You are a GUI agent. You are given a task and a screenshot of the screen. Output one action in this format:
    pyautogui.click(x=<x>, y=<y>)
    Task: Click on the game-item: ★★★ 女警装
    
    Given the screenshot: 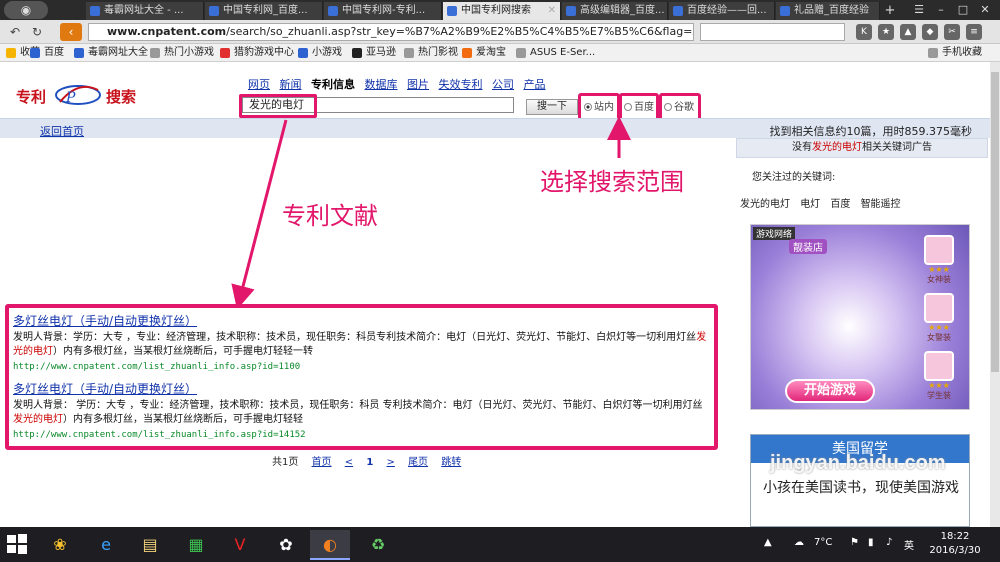 What is the action you would take?
    pyautogui.click(x=939, y=318)
    